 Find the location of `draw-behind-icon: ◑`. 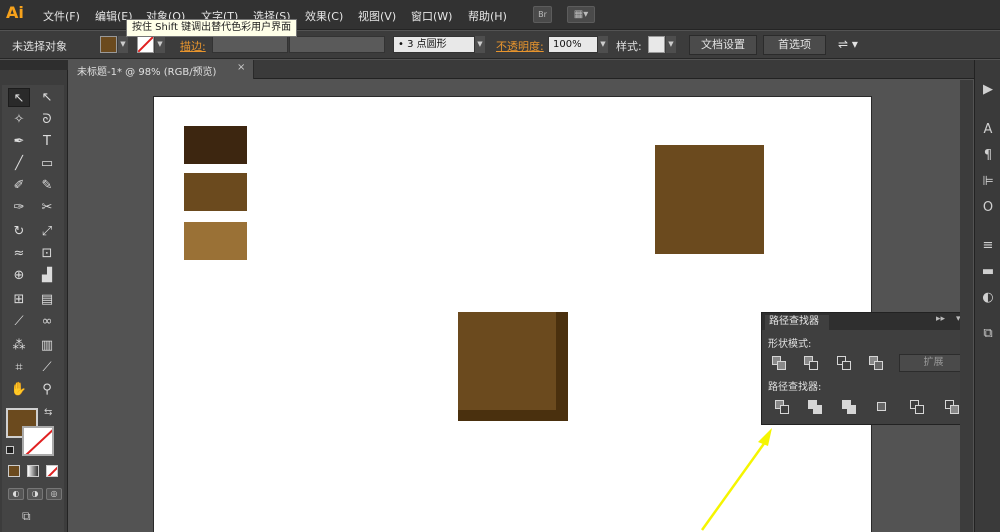

draw-behind-icon: ◑ is located at coordinates (35, 494).